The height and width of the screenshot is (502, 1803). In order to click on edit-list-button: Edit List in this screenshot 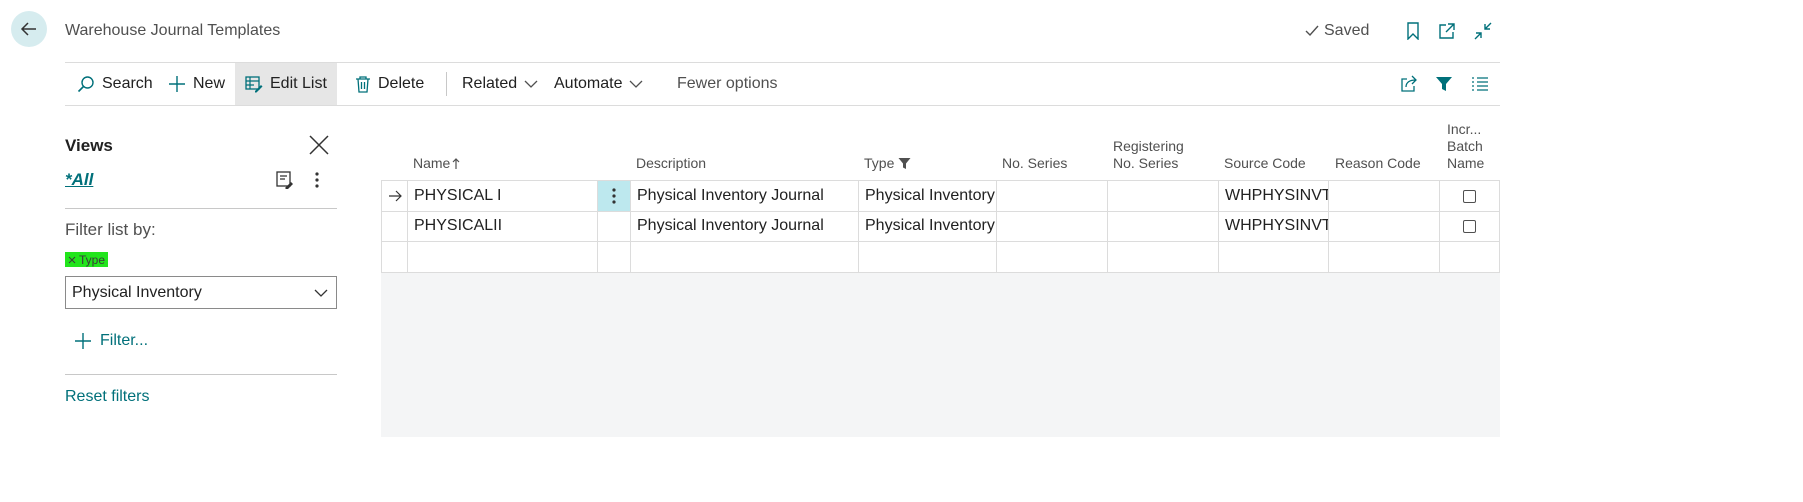, I will do `click(286, 84)`.